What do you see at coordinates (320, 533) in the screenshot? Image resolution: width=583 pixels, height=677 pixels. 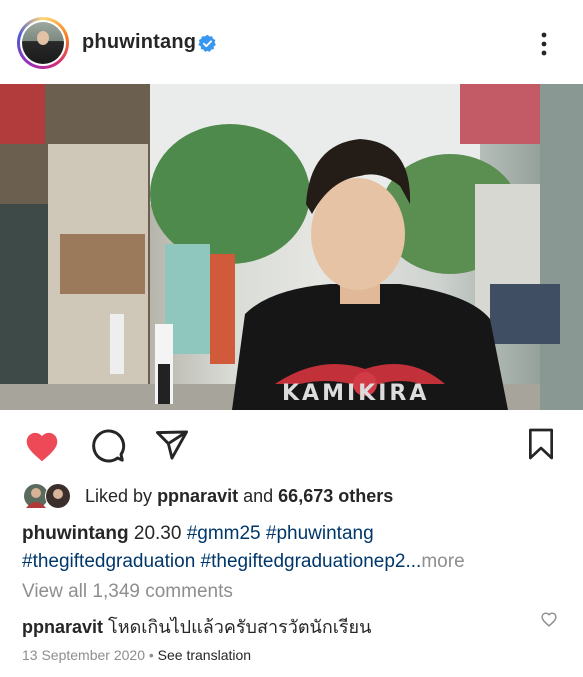 I see `hashtag-link: #phuwintang` at bounding box center [320, 533].